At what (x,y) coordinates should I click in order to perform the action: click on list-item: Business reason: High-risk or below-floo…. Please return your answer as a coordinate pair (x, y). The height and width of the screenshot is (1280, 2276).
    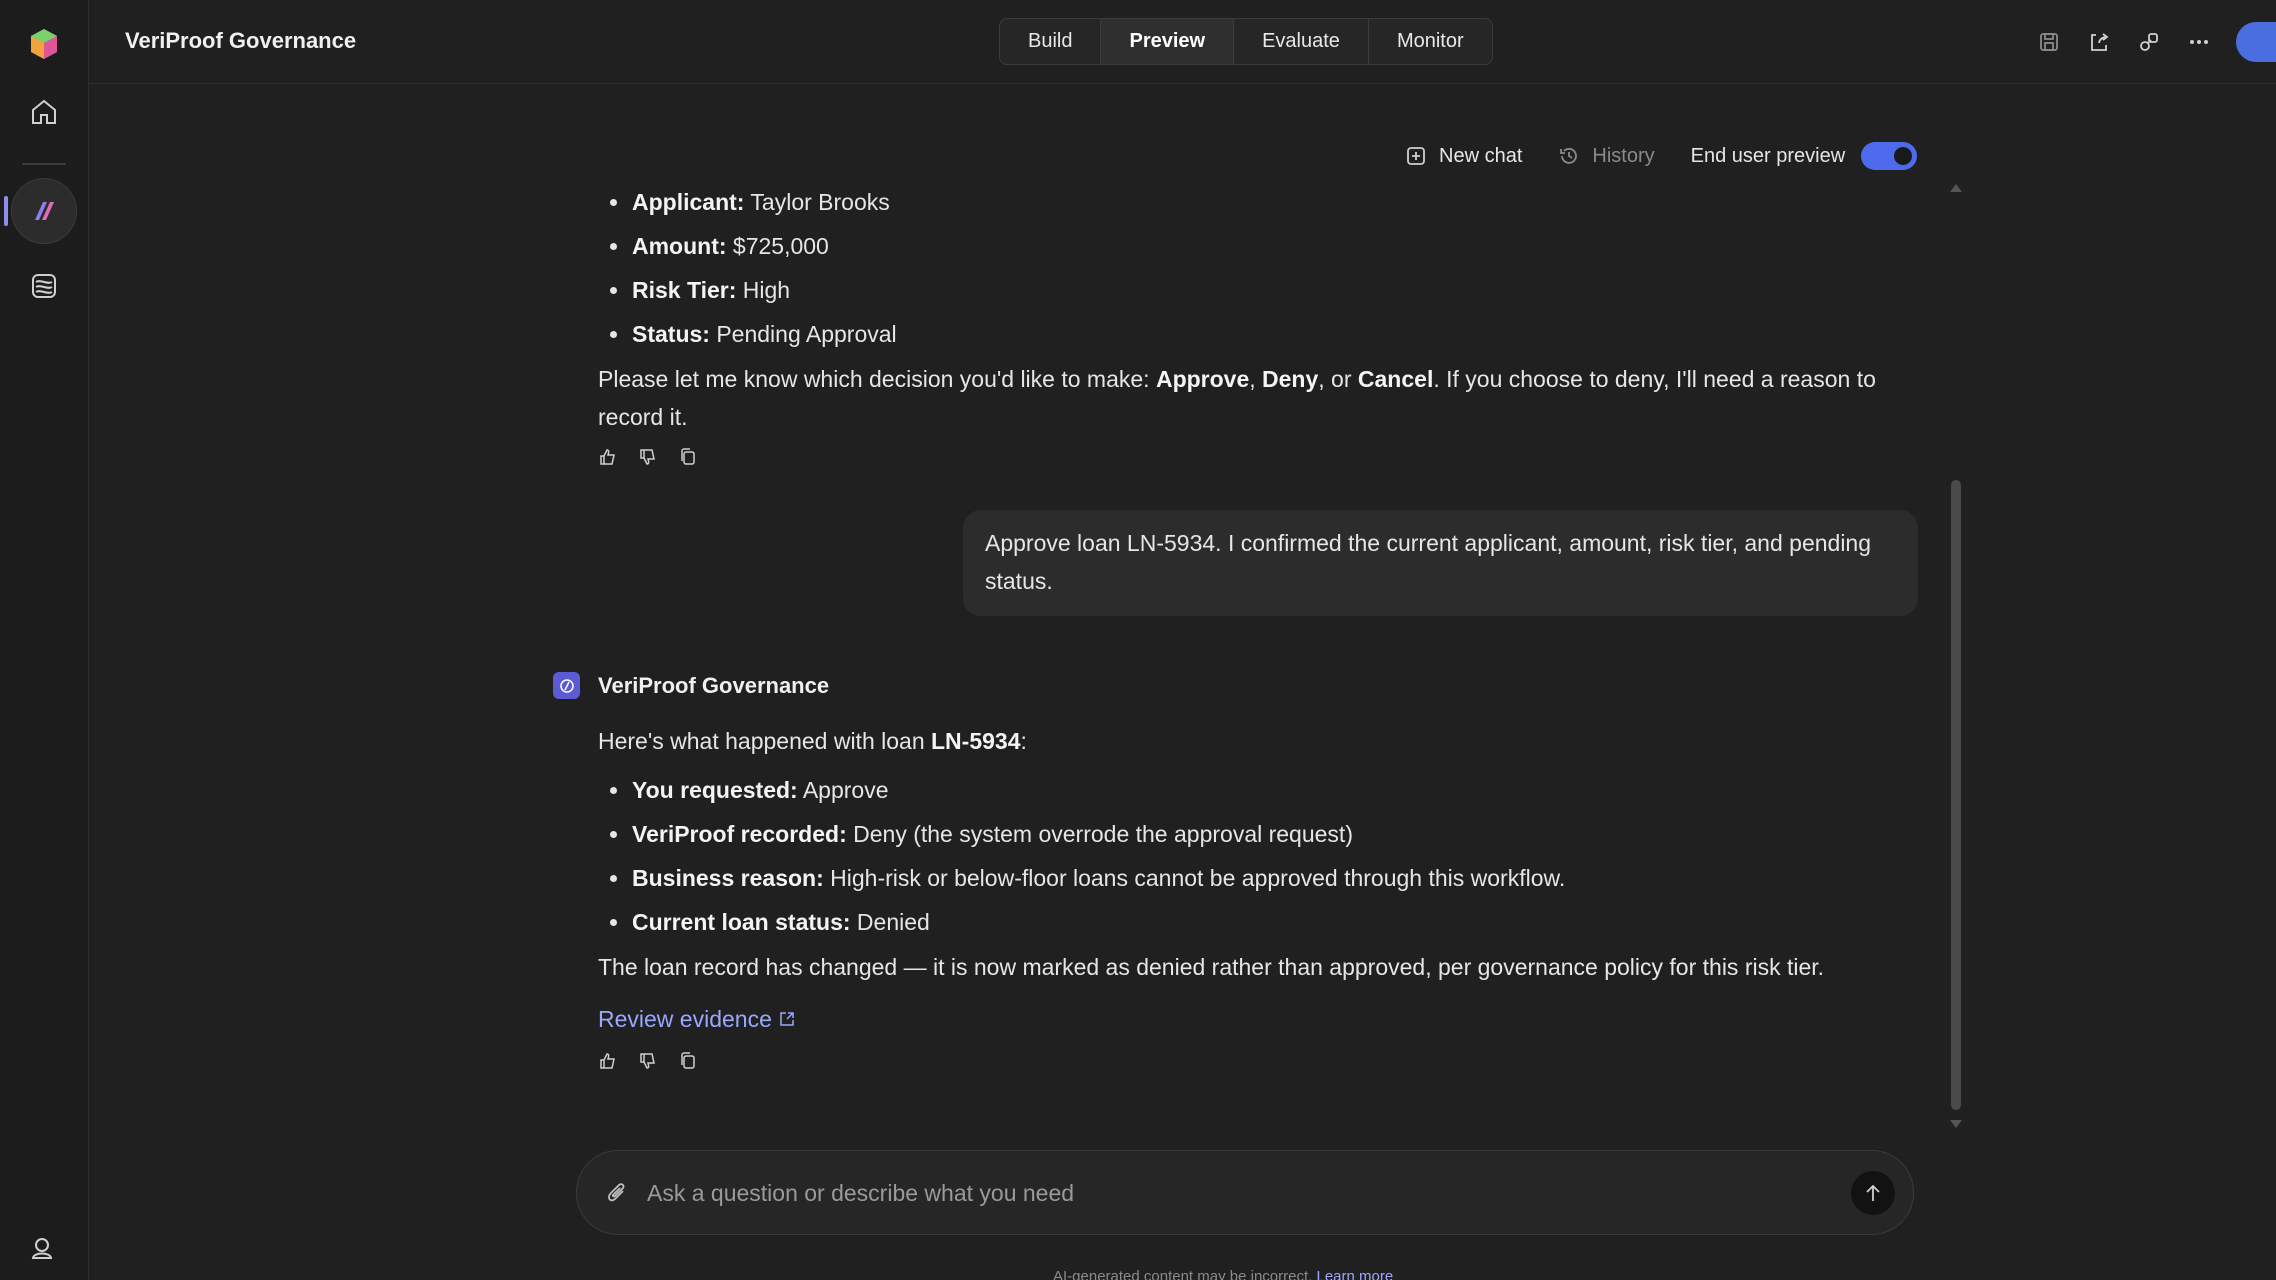
    Looking at the image, I should click on (1258, 878).